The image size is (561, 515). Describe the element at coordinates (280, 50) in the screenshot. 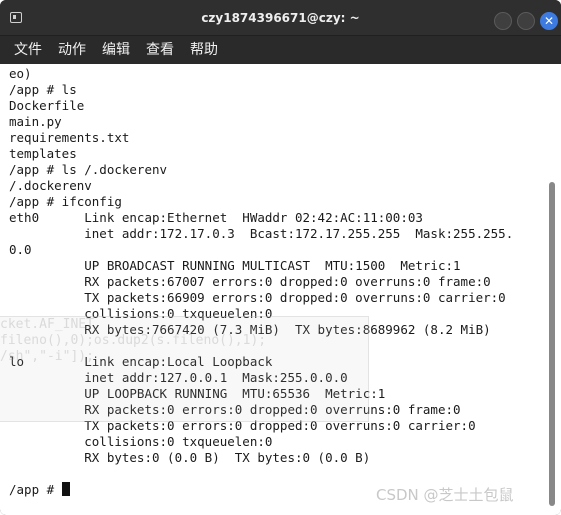

I see `menu-bar: 文件 动作 编辑 查看 帮助` at that location.